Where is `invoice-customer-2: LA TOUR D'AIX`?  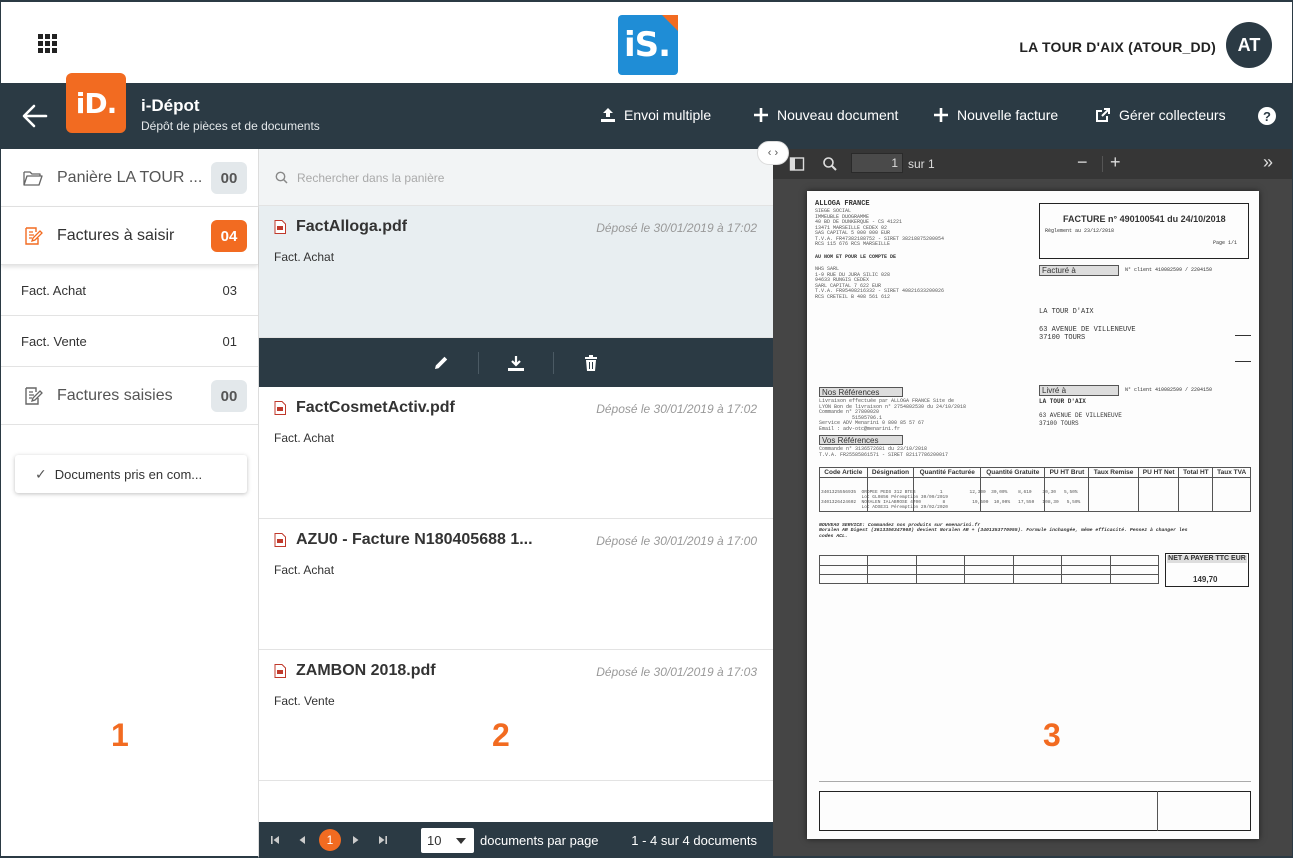 invoice-customer-2: LA TOUR D'AIX is located at coordinates (1062, 401).